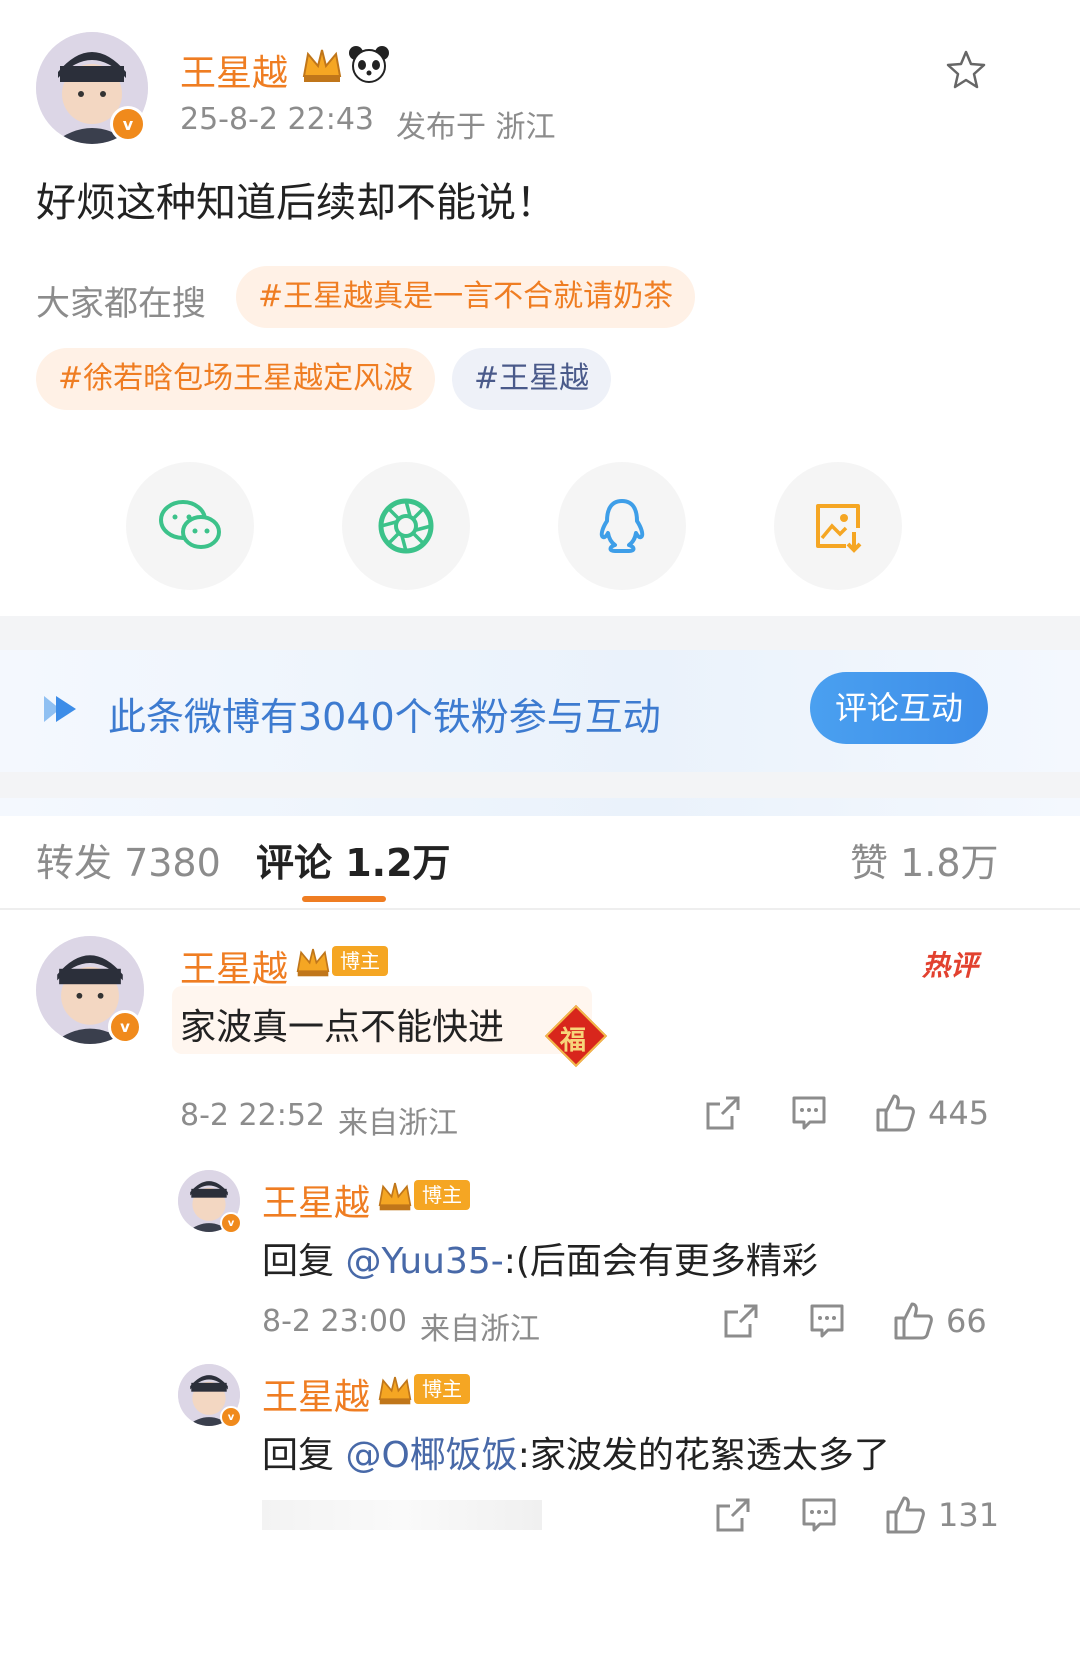  What do you see at coordinates (342, 1027) in the screenshot?
I see `comment-text: 家波真一点不能快进` at bounding box center [342, 1027].